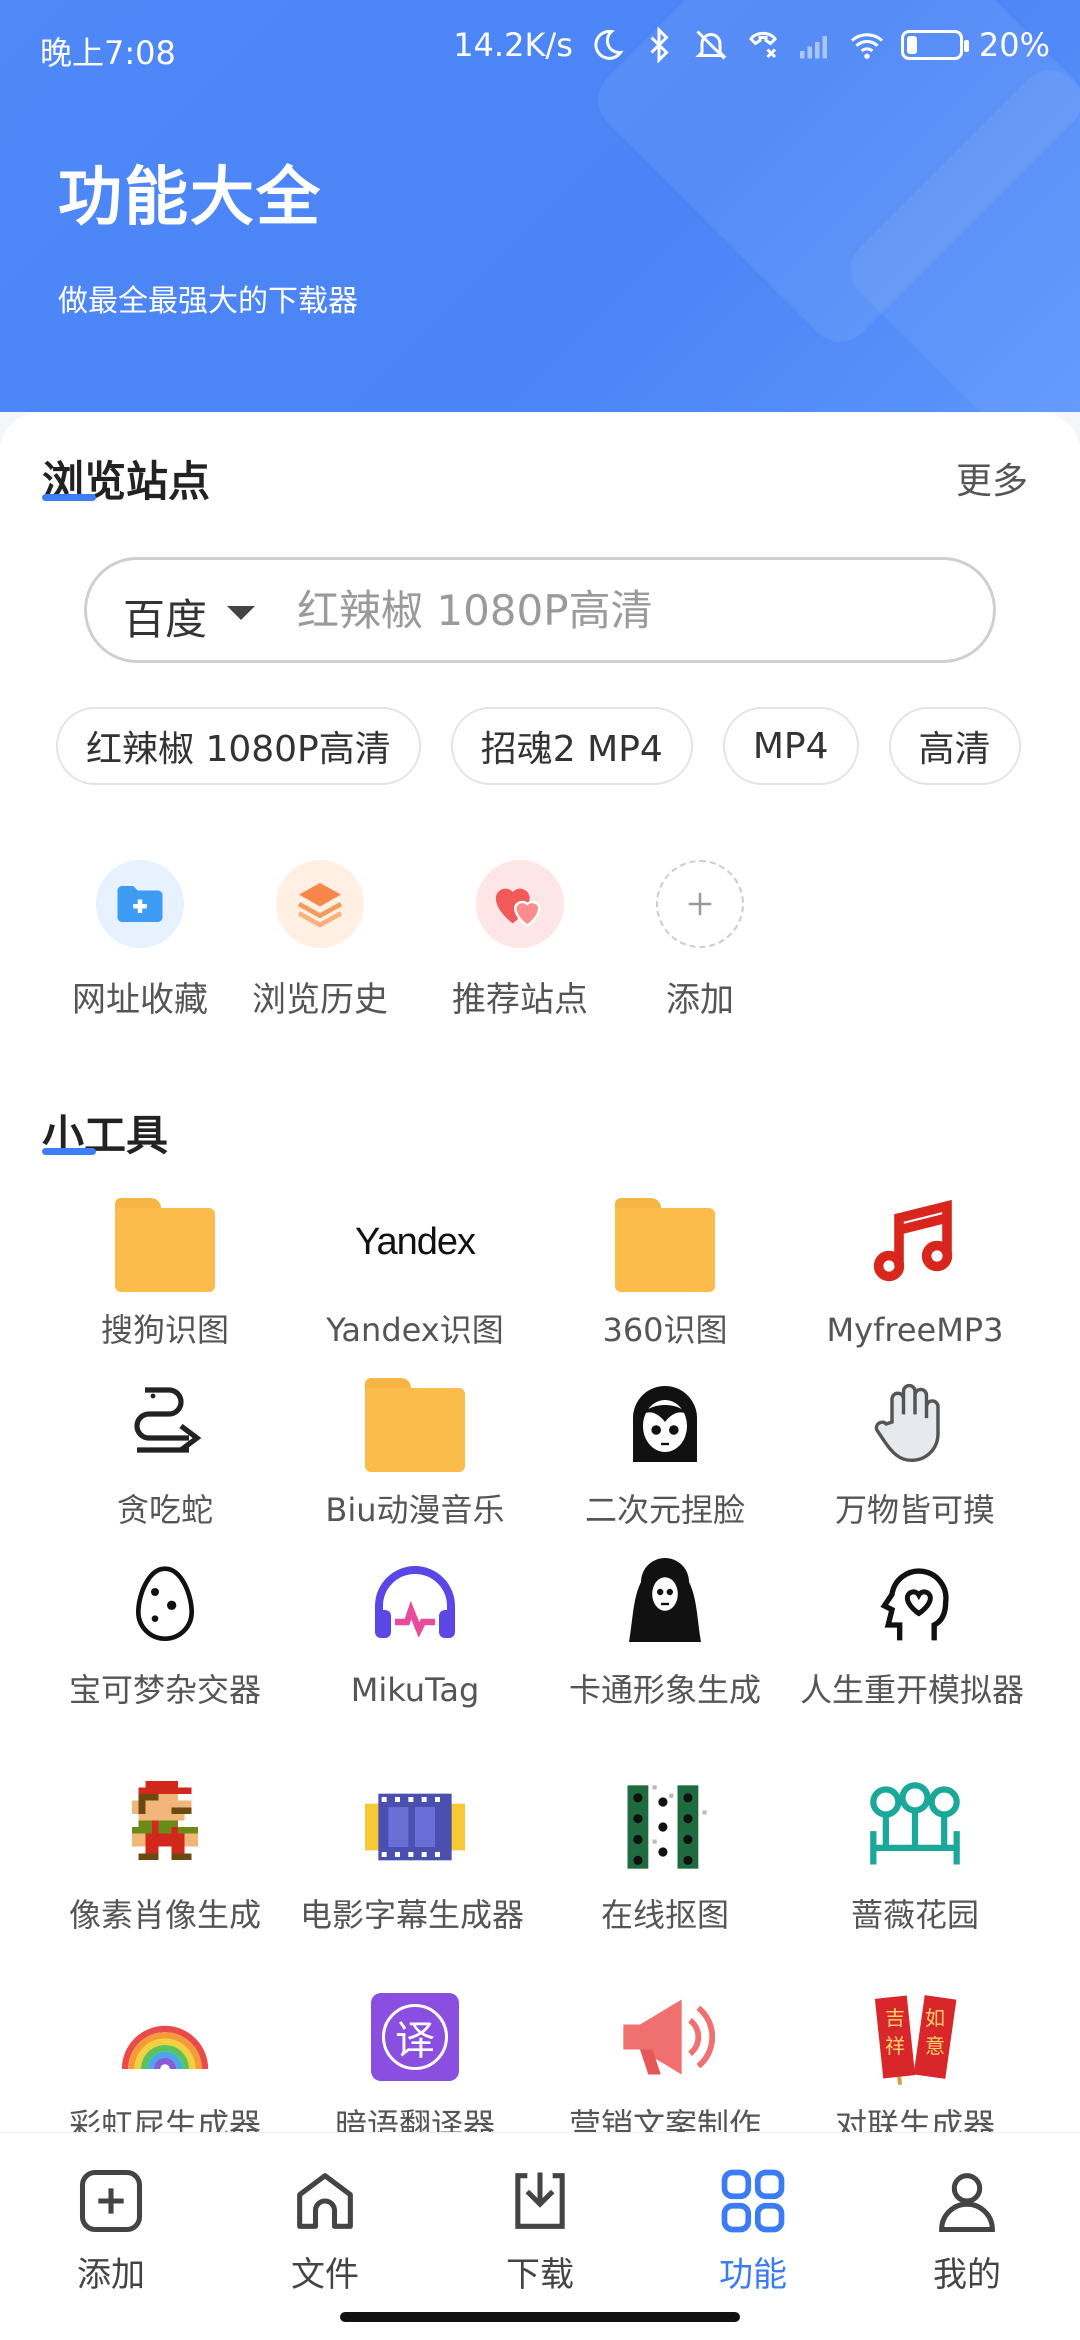 This screenshot has width=1080, height=2340. Describe the element at coordinates (241, 613) in the screenshot. I see `caret-down-icon` at that location.